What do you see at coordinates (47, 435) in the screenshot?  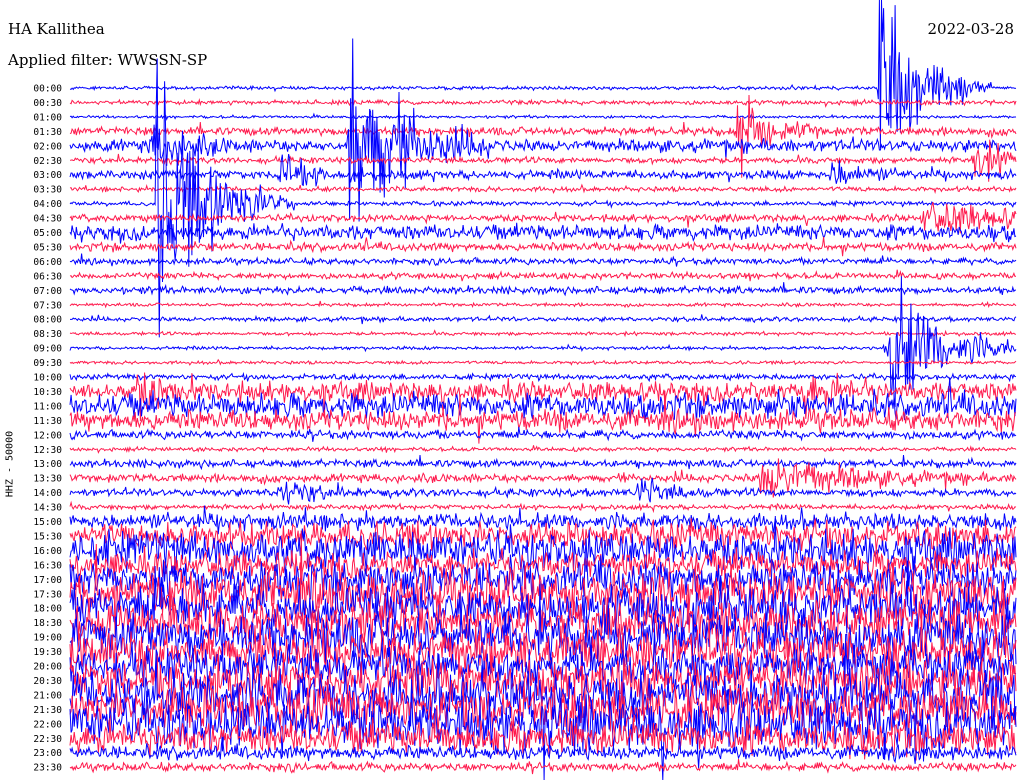 I see `row-time-label: 12:00` at bounding box center [47, 435].